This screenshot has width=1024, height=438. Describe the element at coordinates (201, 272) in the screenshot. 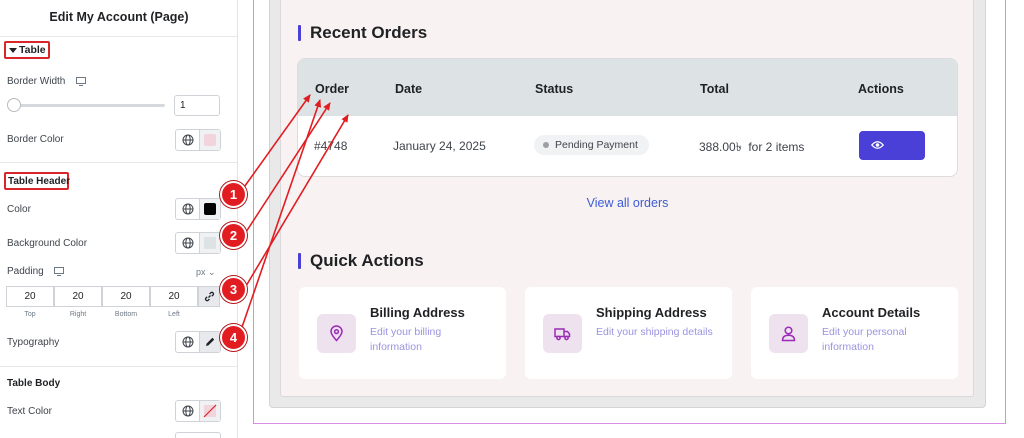

I see `padding-unit-value: px` at that location.